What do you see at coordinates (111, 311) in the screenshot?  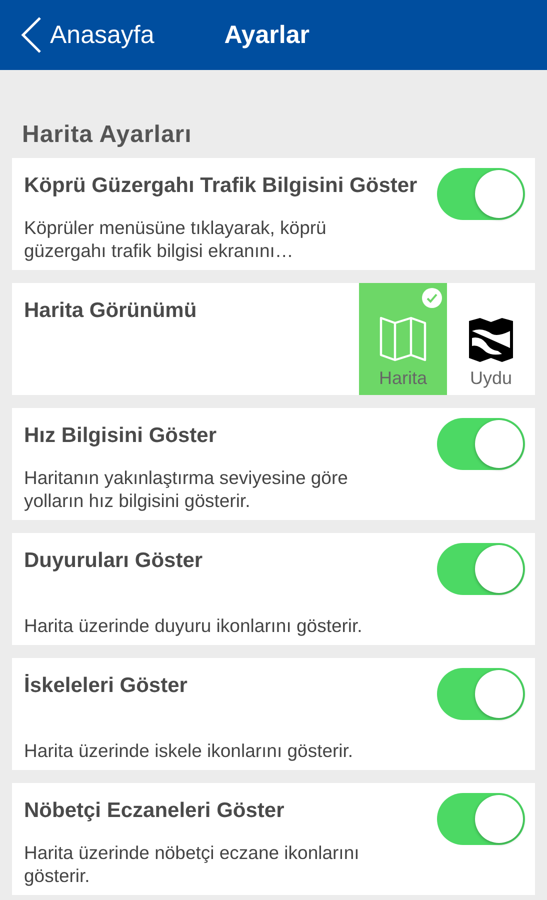 I see `setting-title: Harita Görünümü` at bounding box center [111, 311].